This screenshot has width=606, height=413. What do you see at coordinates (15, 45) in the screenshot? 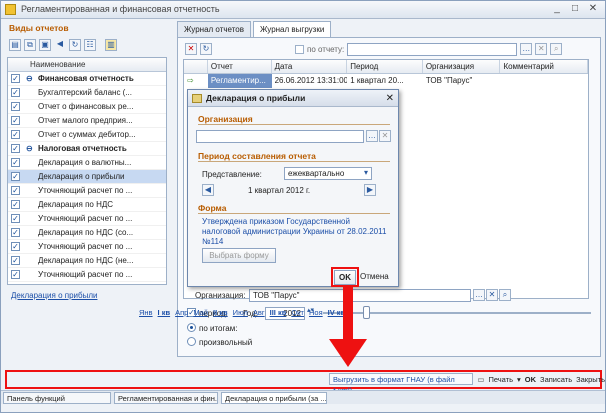
I see `folder-icon: ▤` at bounding box center [15, 45].